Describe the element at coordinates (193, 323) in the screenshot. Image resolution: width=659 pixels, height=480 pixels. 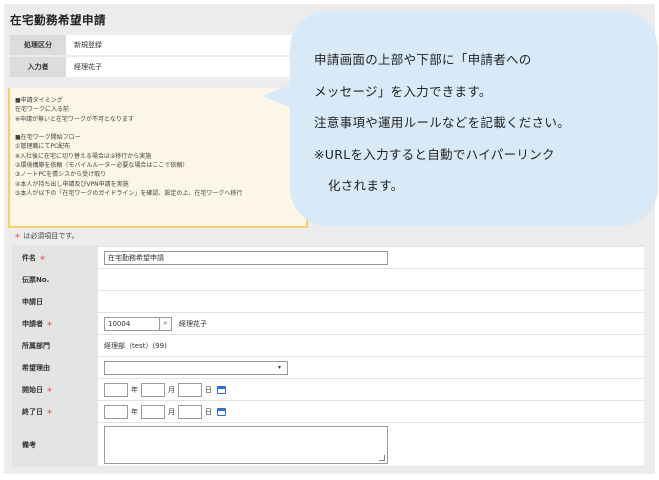
I see `applicant-name: 経理花子` at that location.